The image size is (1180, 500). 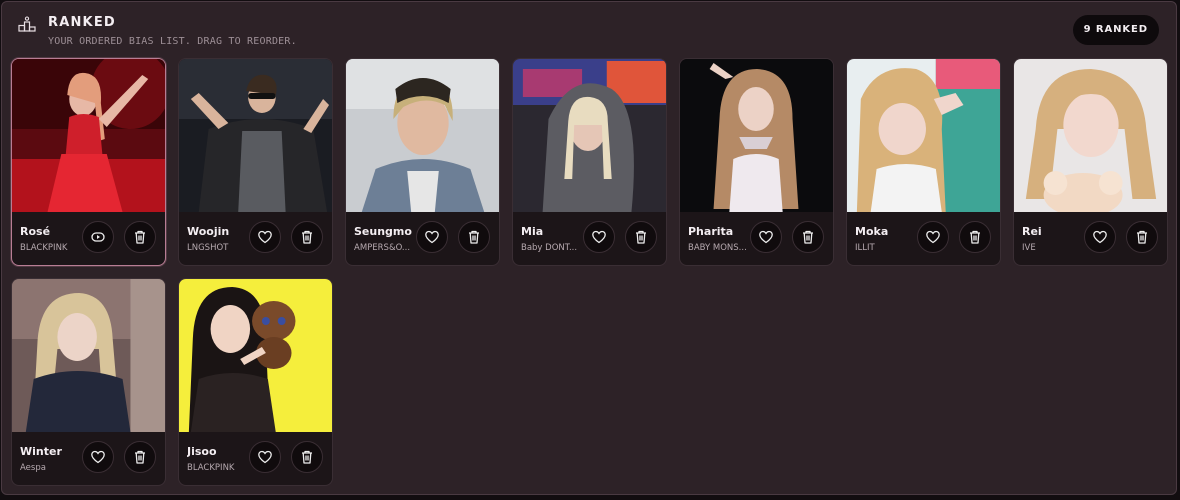 I want to click on card-group: ILLIT, so click(x=865, y=248).